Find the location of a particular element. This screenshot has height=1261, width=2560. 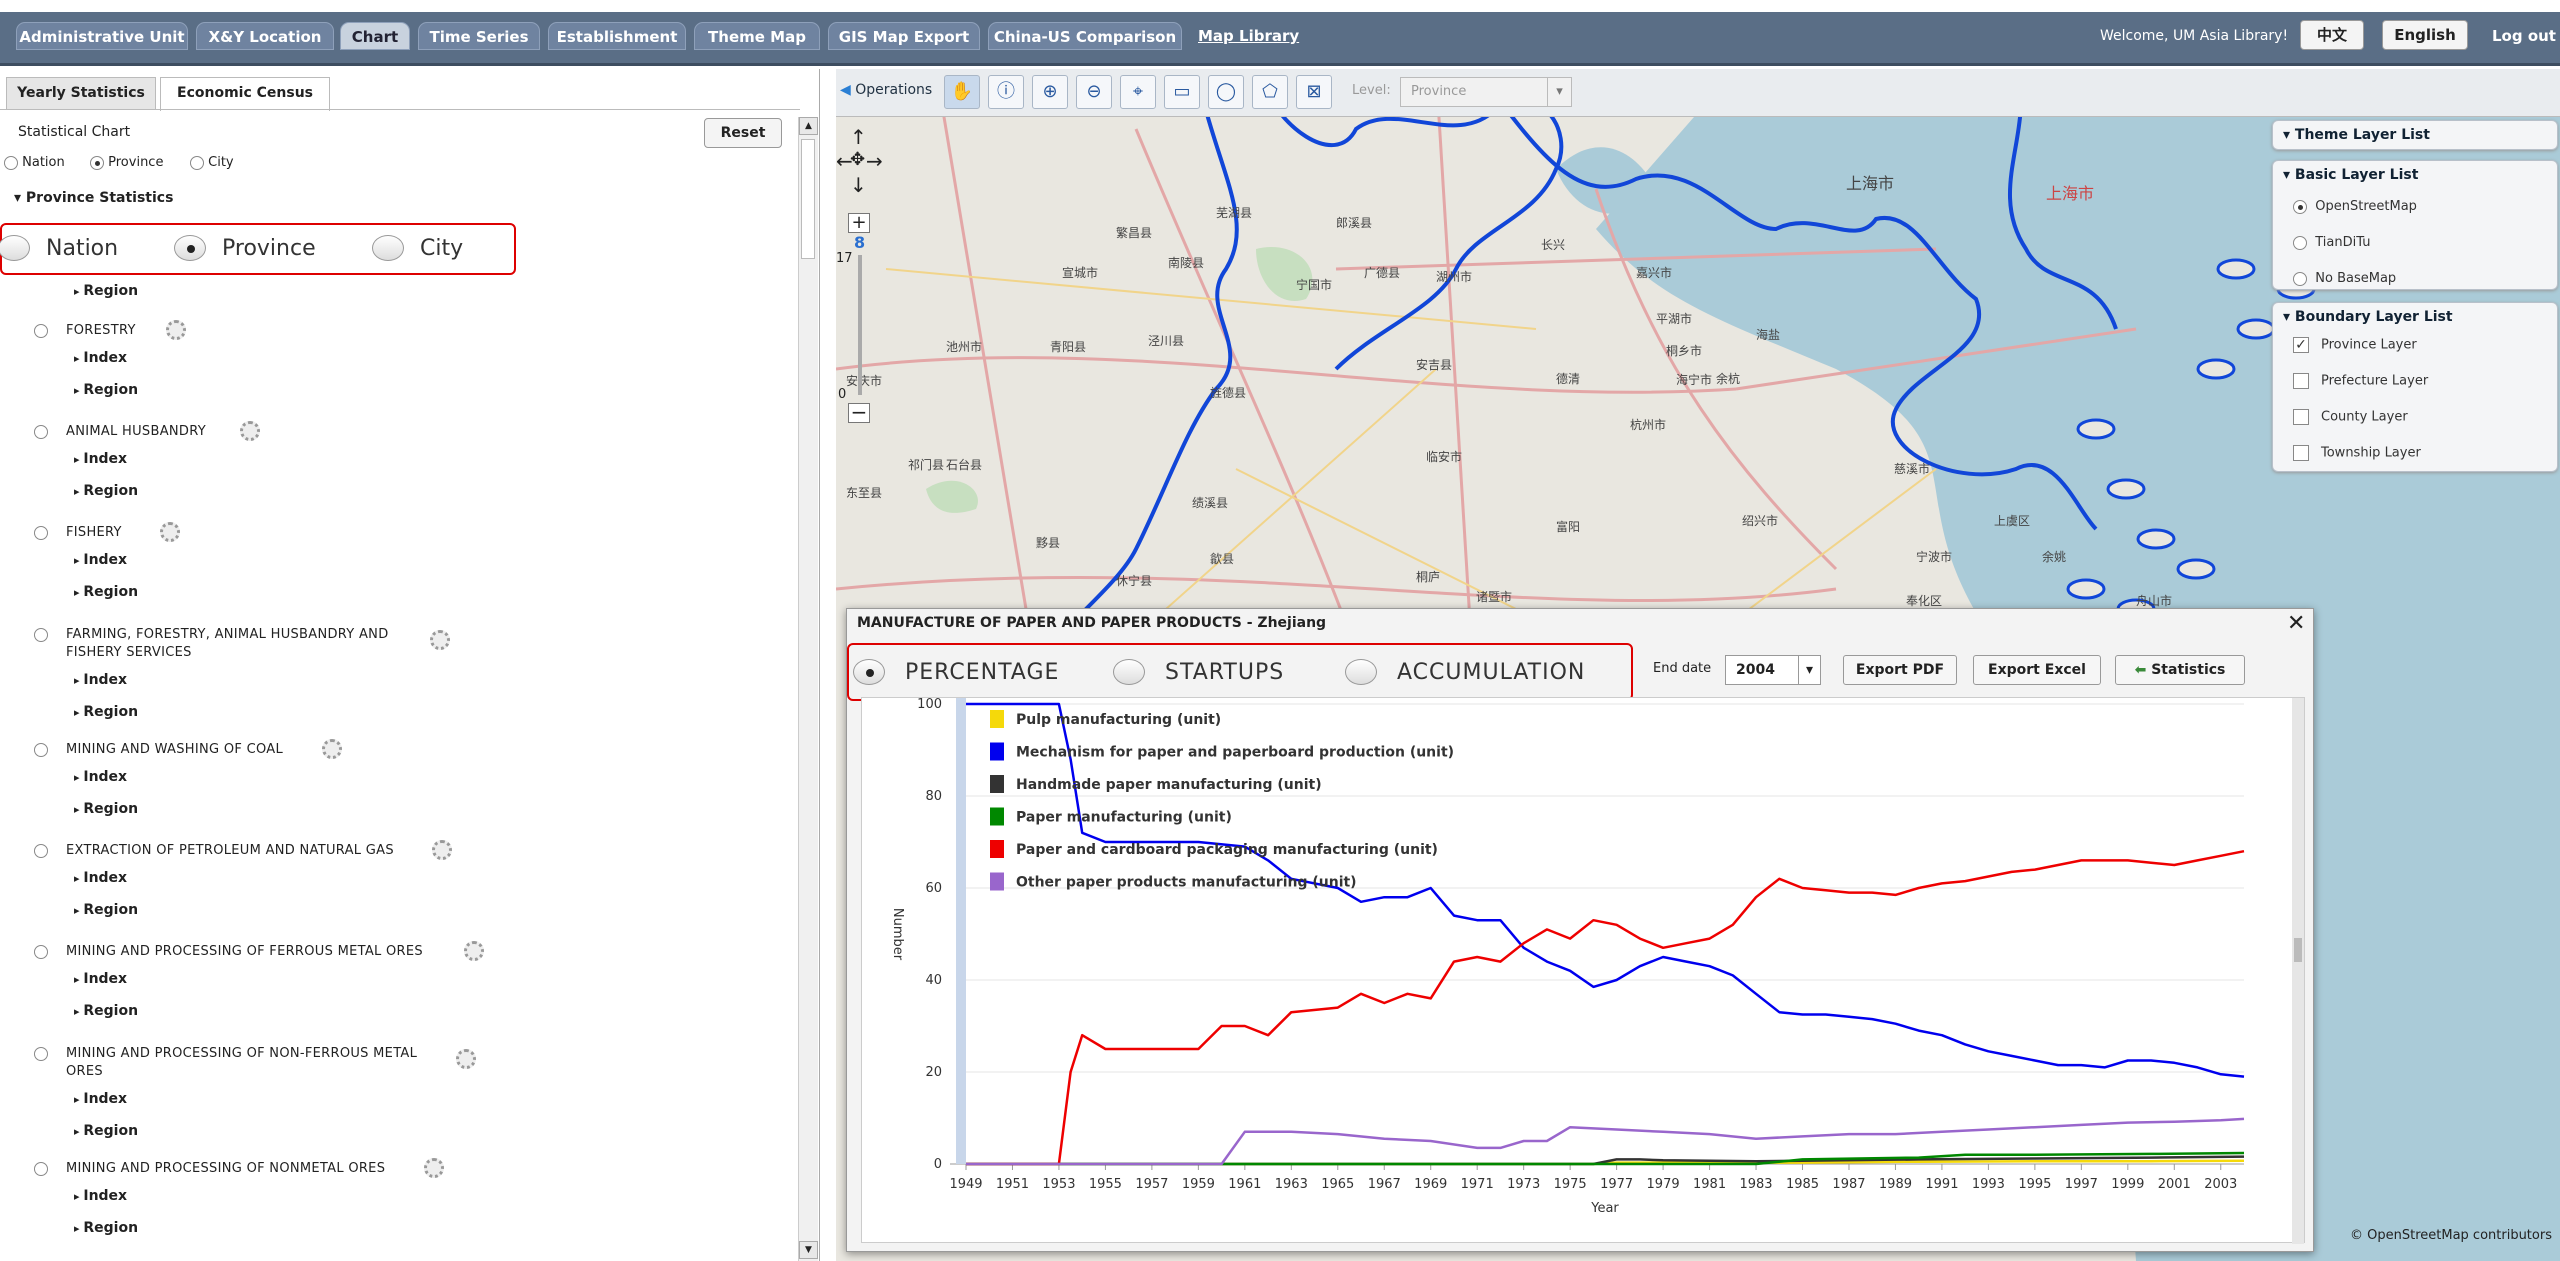

level-radio-city: City is located at coordinates (212, 162).